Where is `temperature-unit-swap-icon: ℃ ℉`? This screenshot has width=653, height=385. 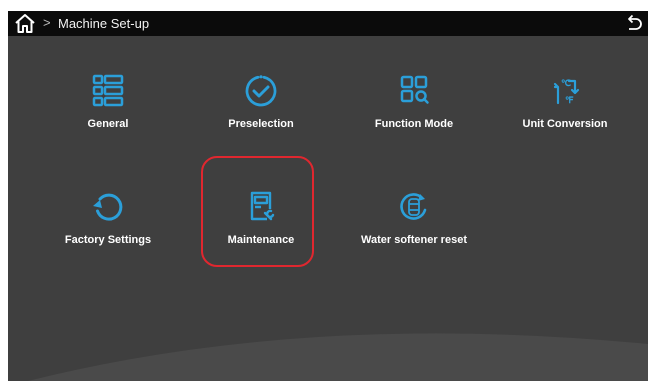
temperature-unit-swap-icon: ℃ ℉ is located at coordinates (566, 91).